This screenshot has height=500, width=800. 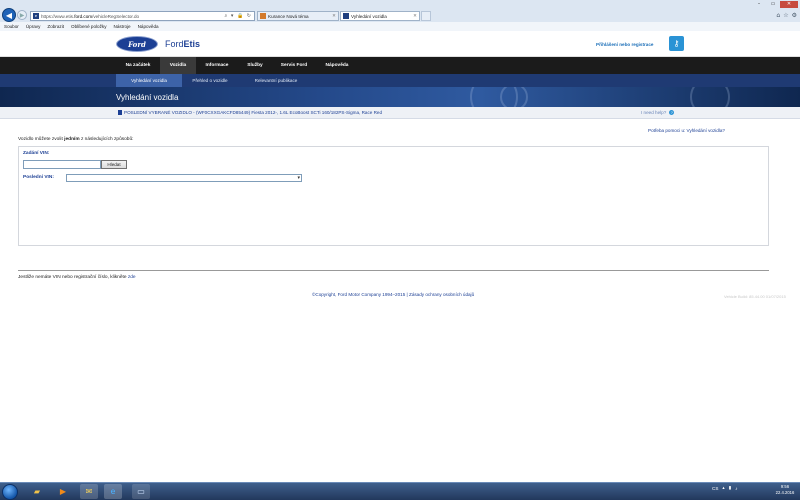 I want to click on network-icon: ▮, so click(x=730, y=488).